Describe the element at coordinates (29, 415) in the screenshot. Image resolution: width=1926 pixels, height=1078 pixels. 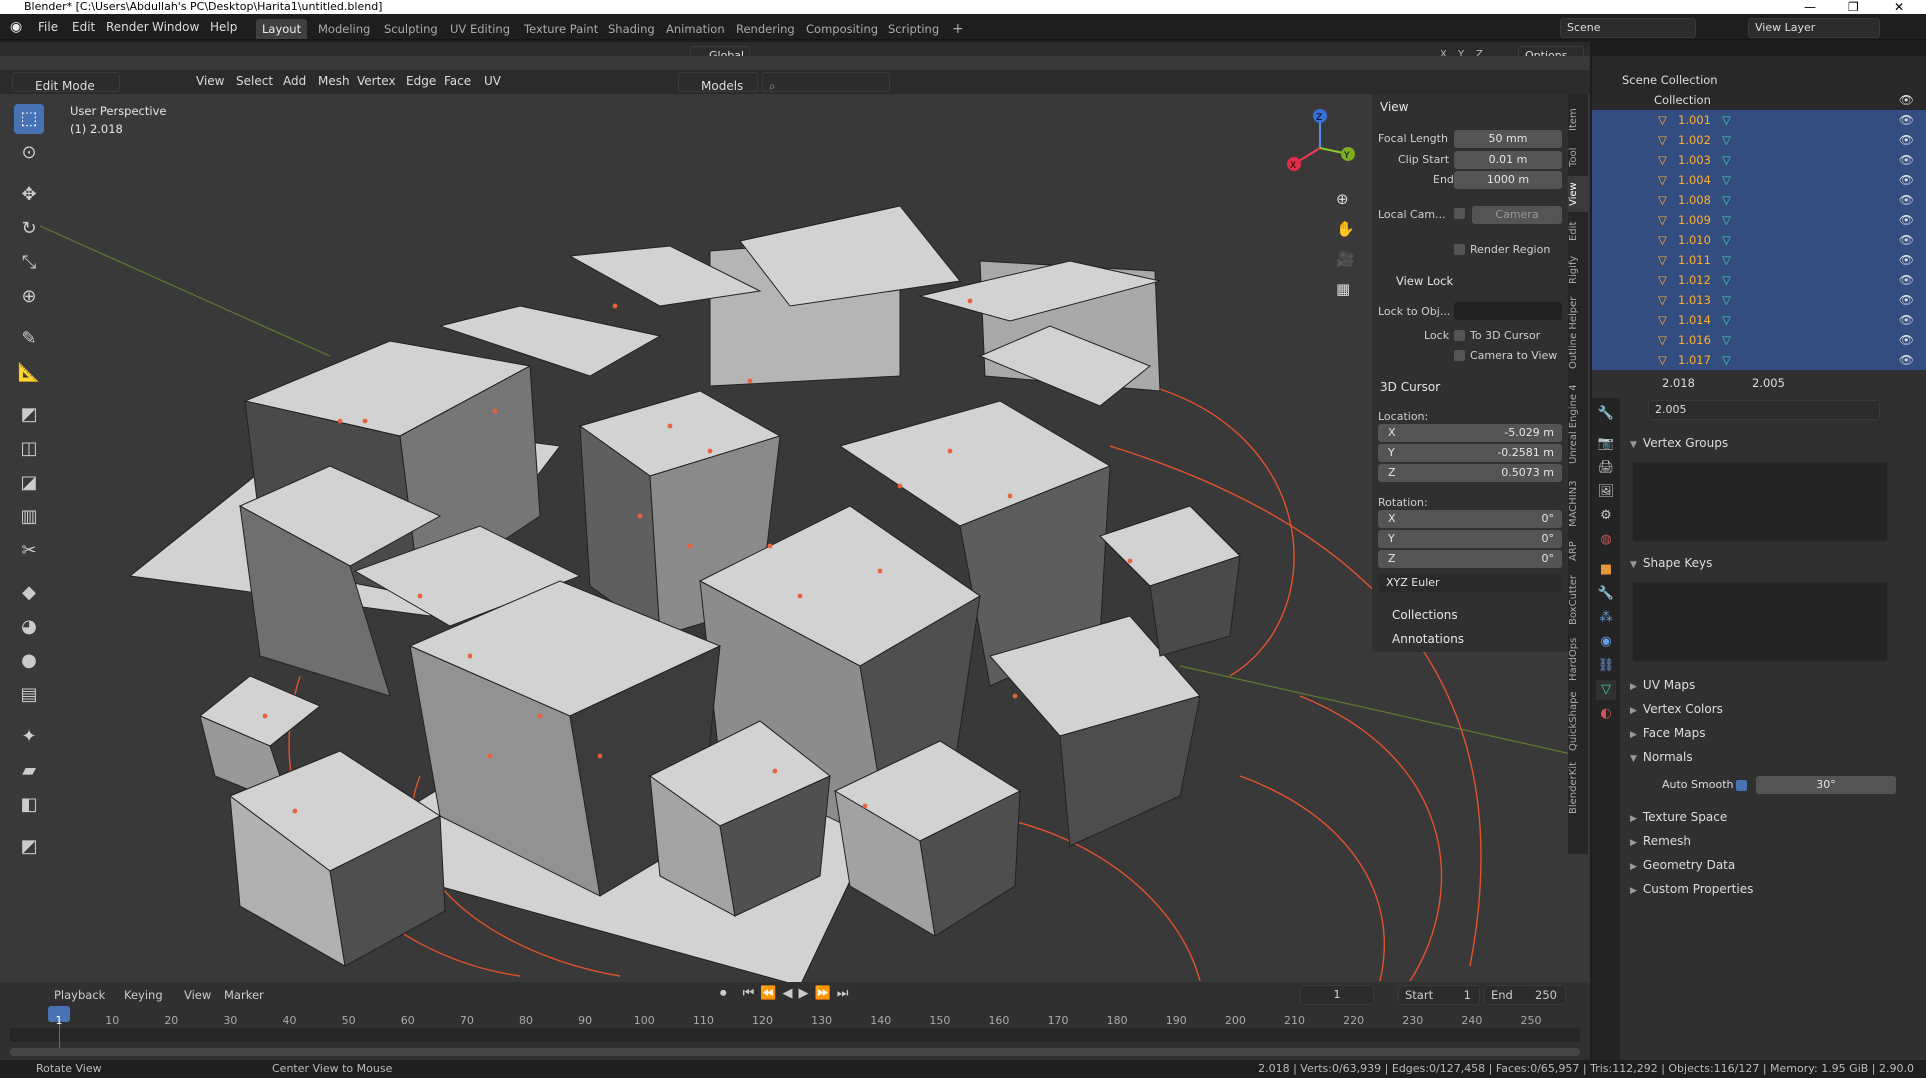
I see `extrude-tool: ◩` at that location.